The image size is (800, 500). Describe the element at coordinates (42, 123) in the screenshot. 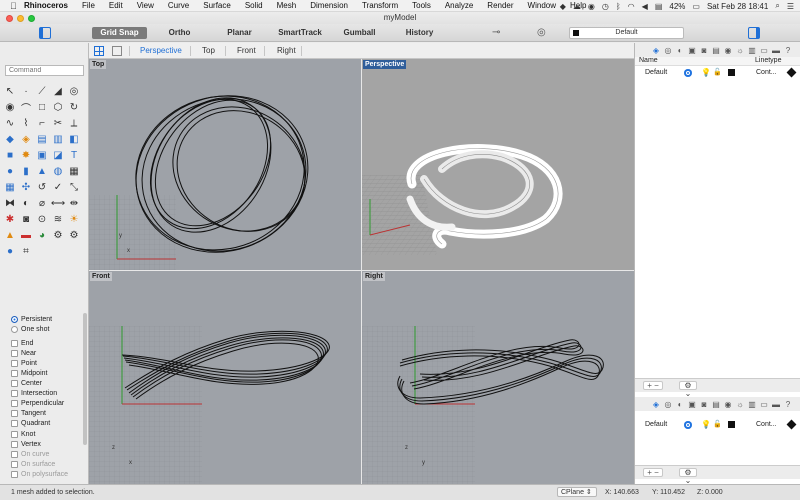

I see `fillet-icon: ⌐` at that location.